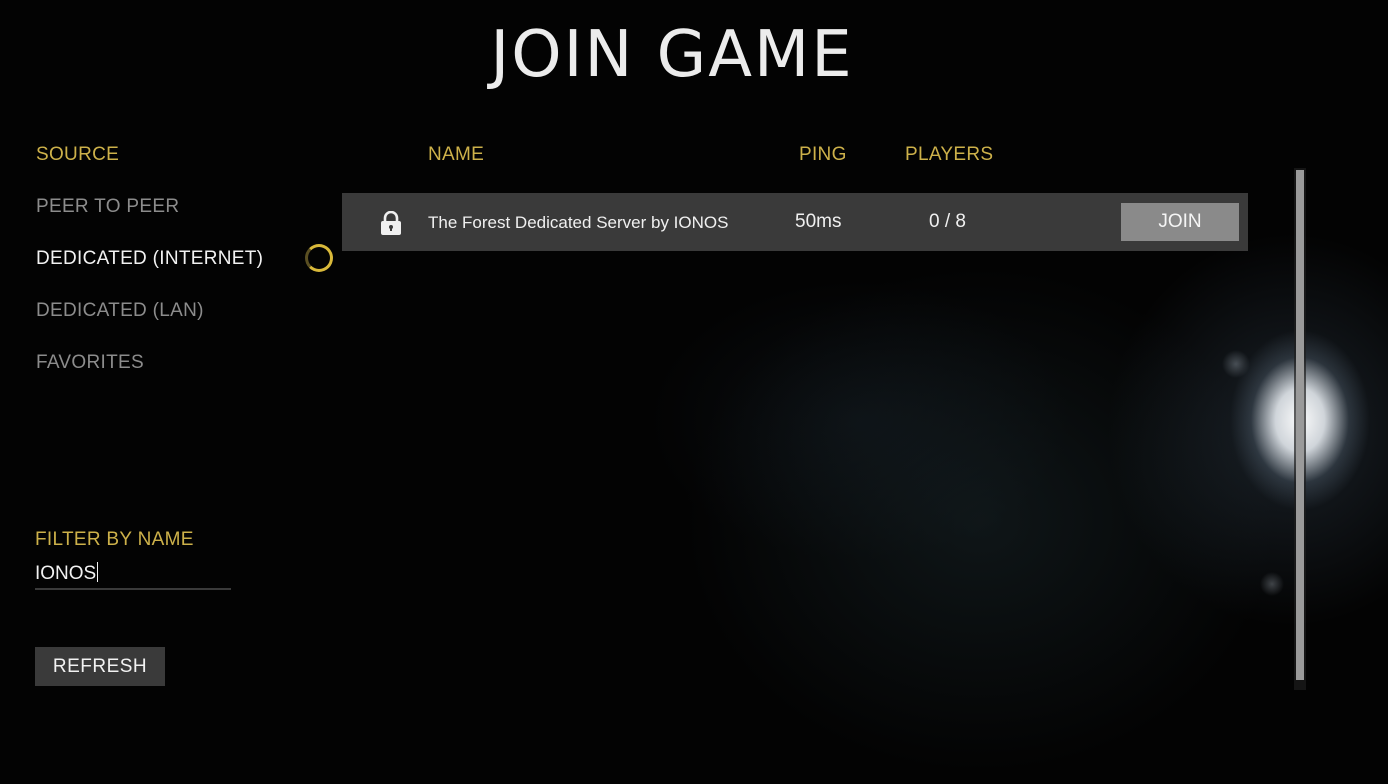 This screenshot has height=784, width=1388. I want to click on server-players: 0 / 8, so click(947, 221).